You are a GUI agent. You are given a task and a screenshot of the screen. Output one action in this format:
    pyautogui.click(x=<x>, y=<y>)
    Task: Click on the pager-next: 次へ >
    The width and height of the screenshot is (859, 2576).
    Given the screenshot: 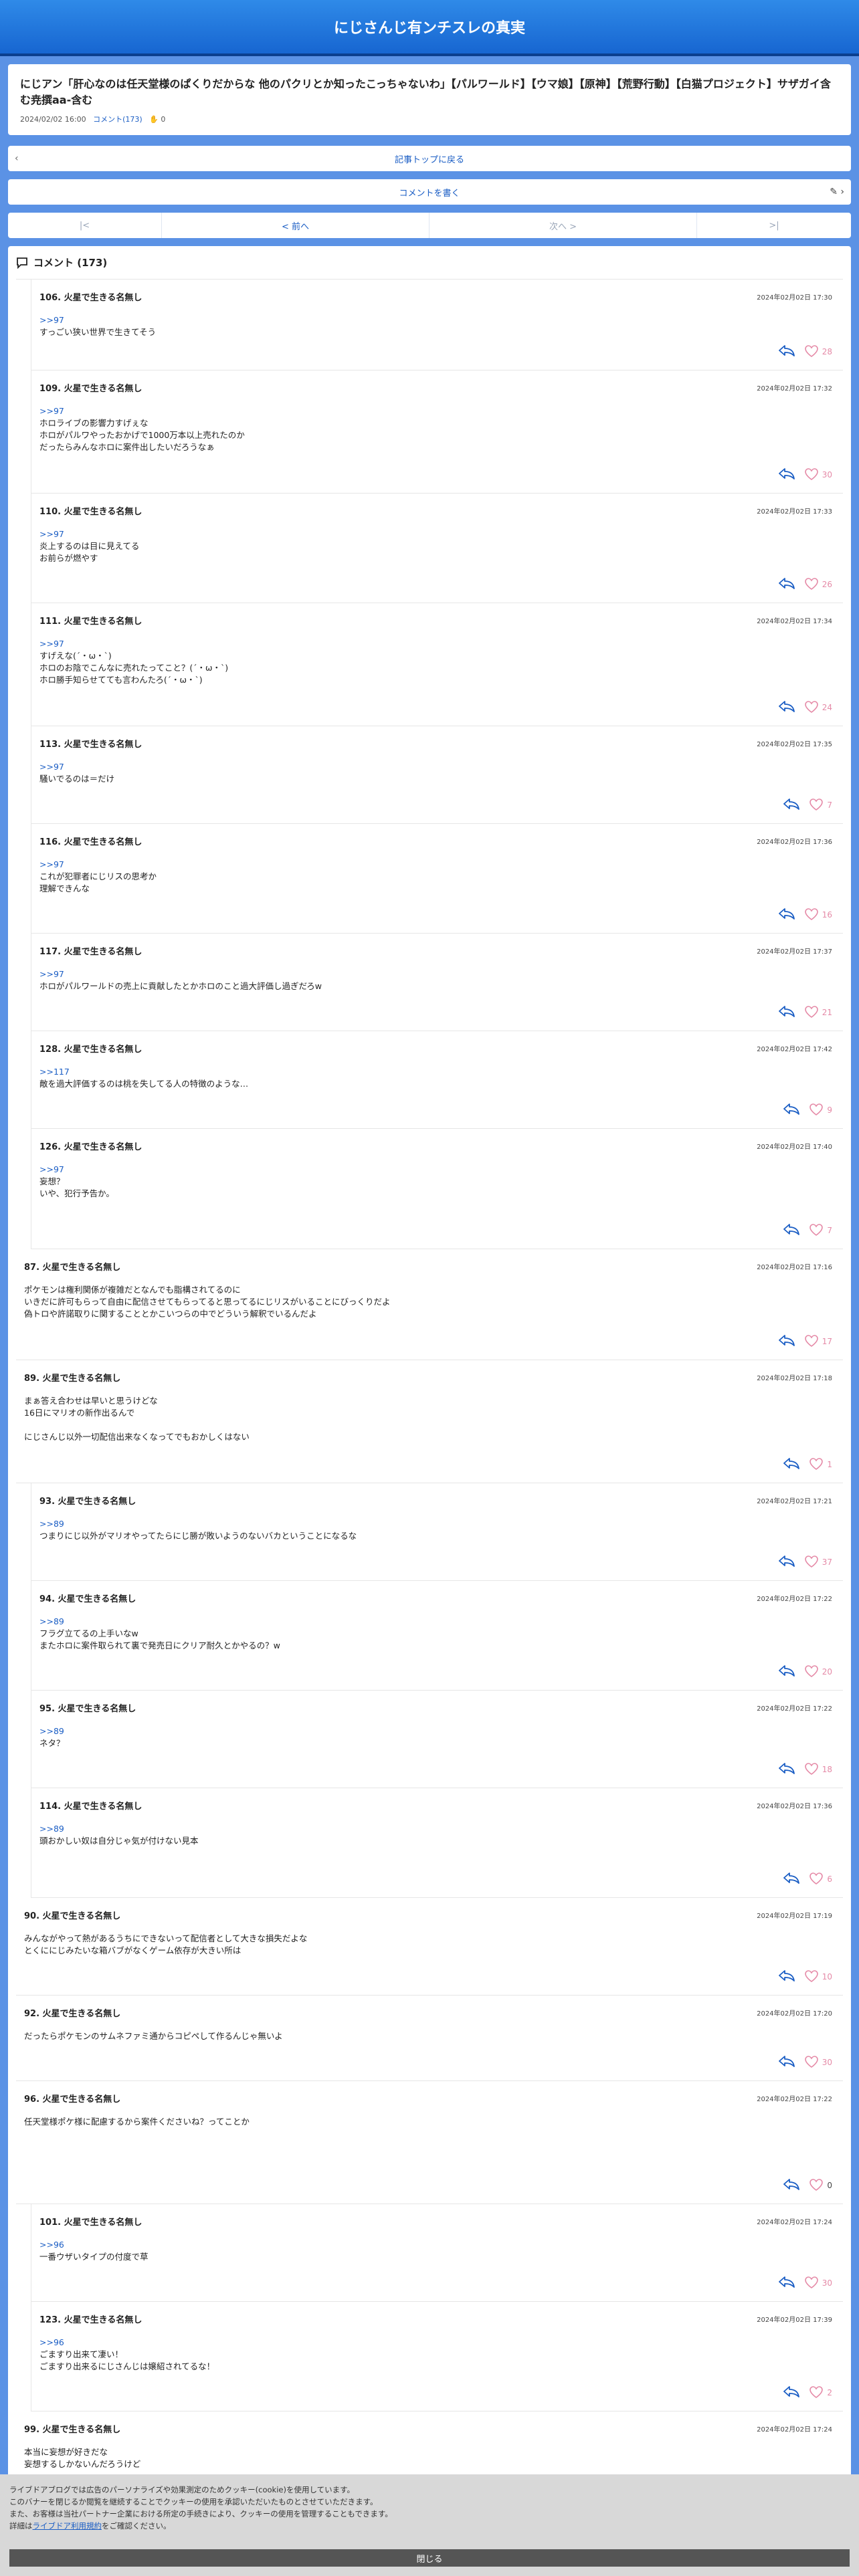 What is the action you would take?
    pyautogui.click(x=563, y=225)
    